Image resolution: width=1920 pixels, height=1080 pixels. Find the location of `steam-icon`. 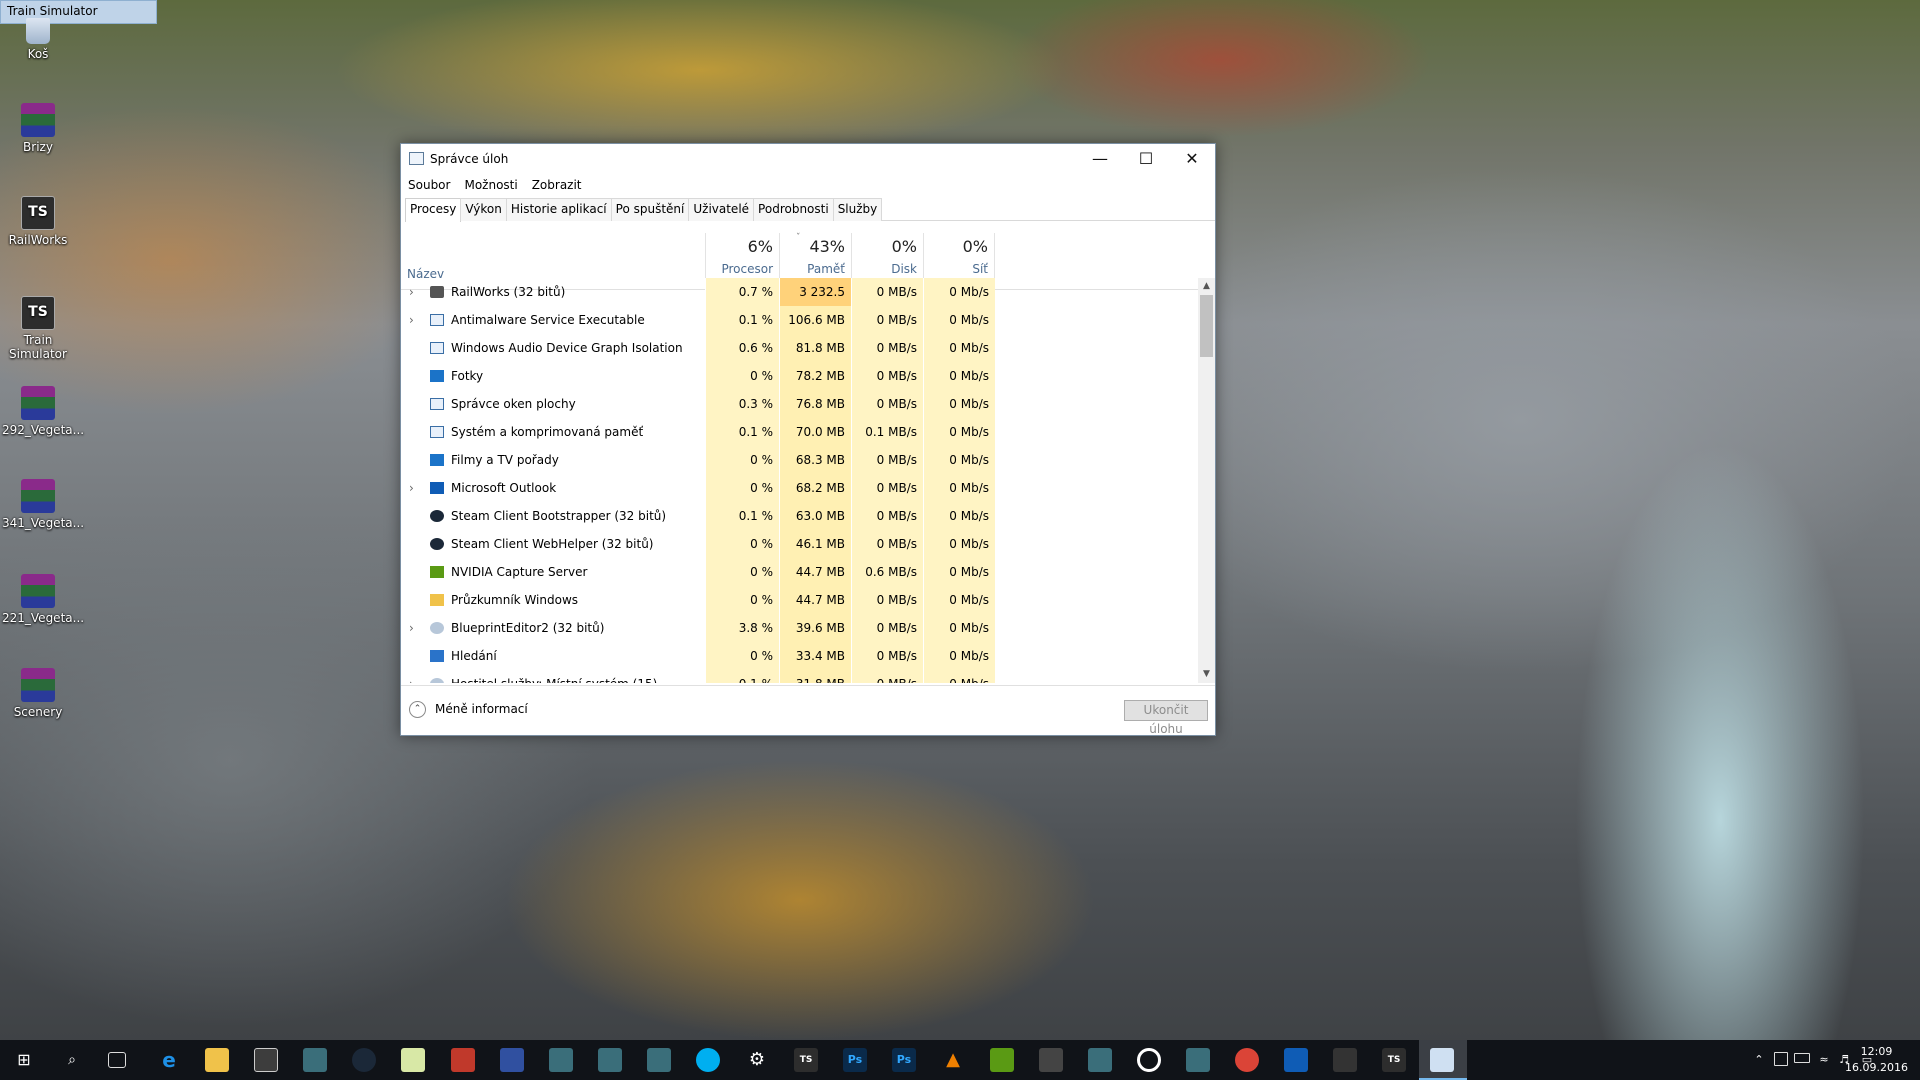

steam-icon is located at coordinates (364, 1060).